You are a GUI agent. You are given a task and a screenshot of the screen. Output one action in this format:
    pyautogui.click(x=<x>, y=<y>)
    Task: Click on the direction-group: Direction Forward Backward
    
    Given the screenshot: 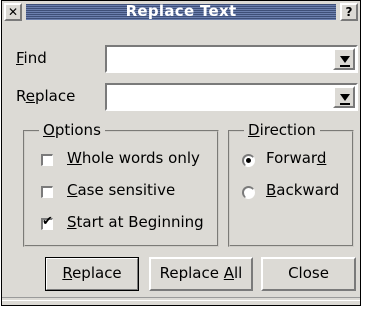 What is the action you would take?
    pyautogui.click(x=291, y=184)
    